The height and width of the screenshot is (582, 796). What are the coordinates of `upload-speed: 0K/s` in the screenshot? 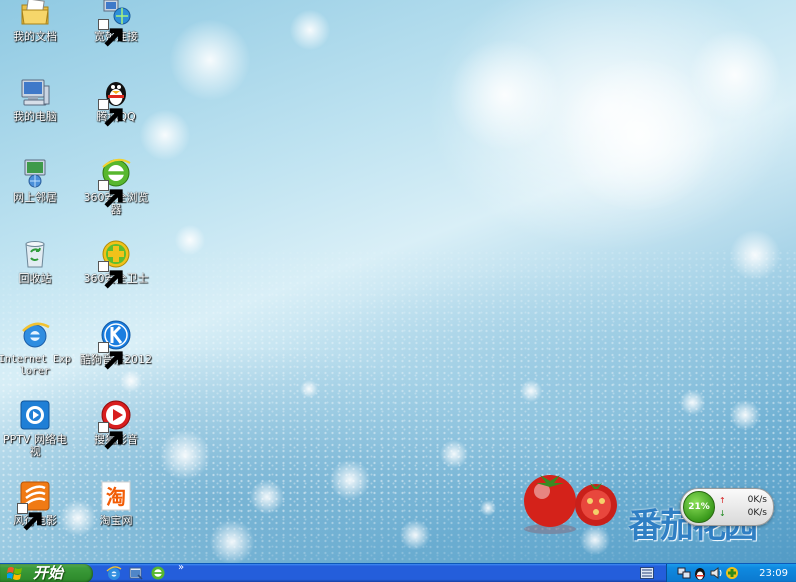 It's located at (757, 500).